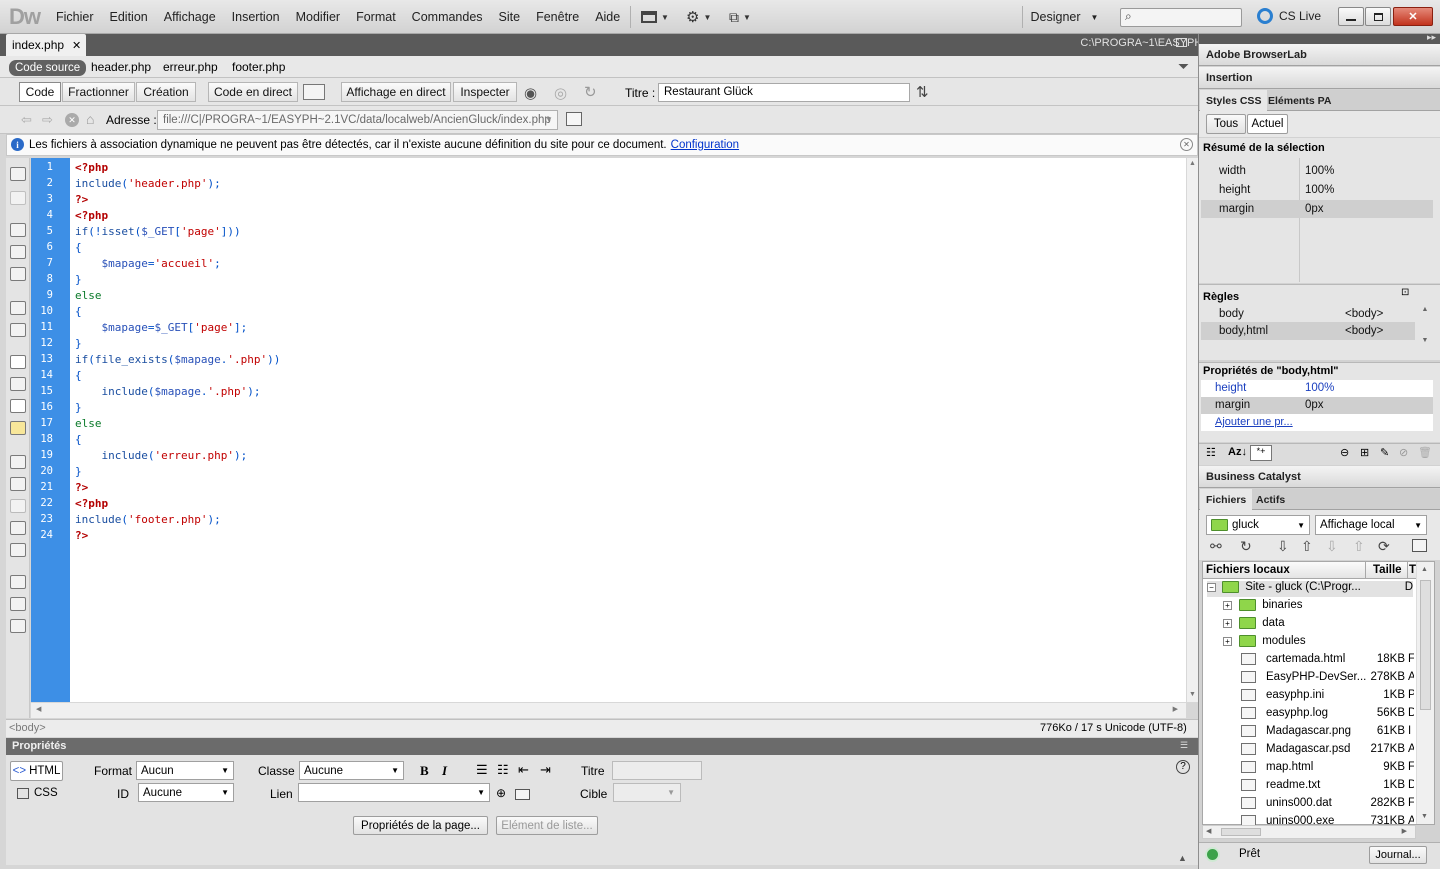  Describe the element at coordinates (167, 391) in the screenshot. I see `code-line: include($mapage.'.php');` at that location.